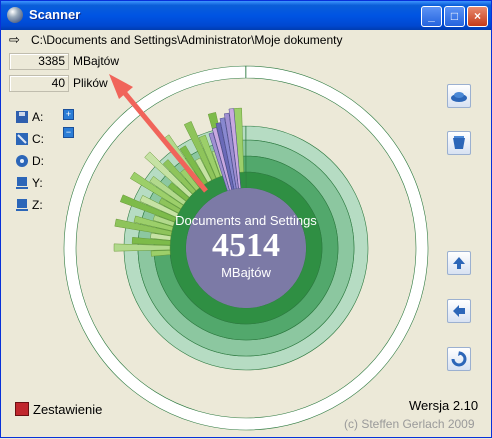 The image size is (492, 439). I want to click on version-text: Wersja 2.10, so click(444, 405).